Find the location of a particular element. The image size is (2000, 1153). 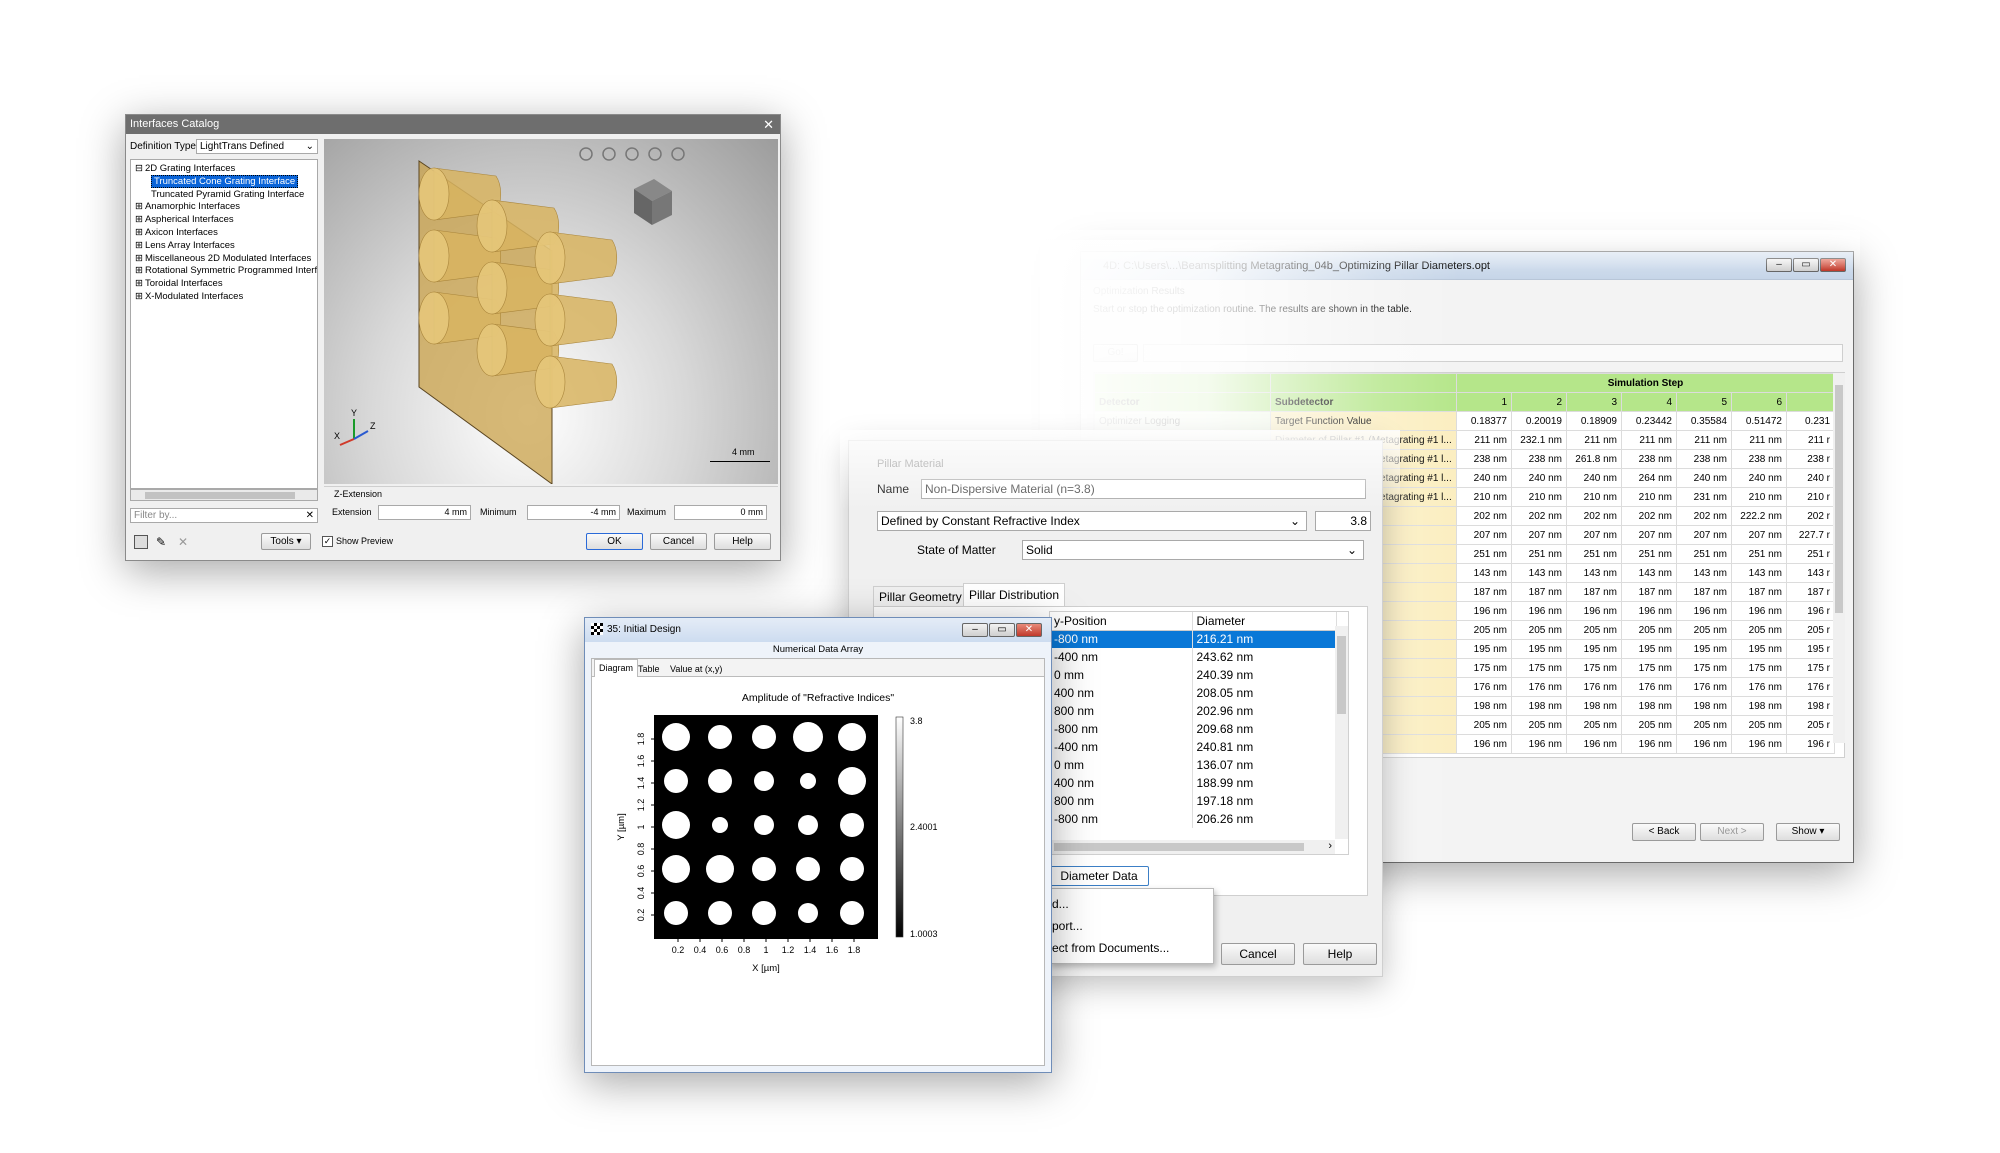

rotate-icon is located at coordinates (655, 154).